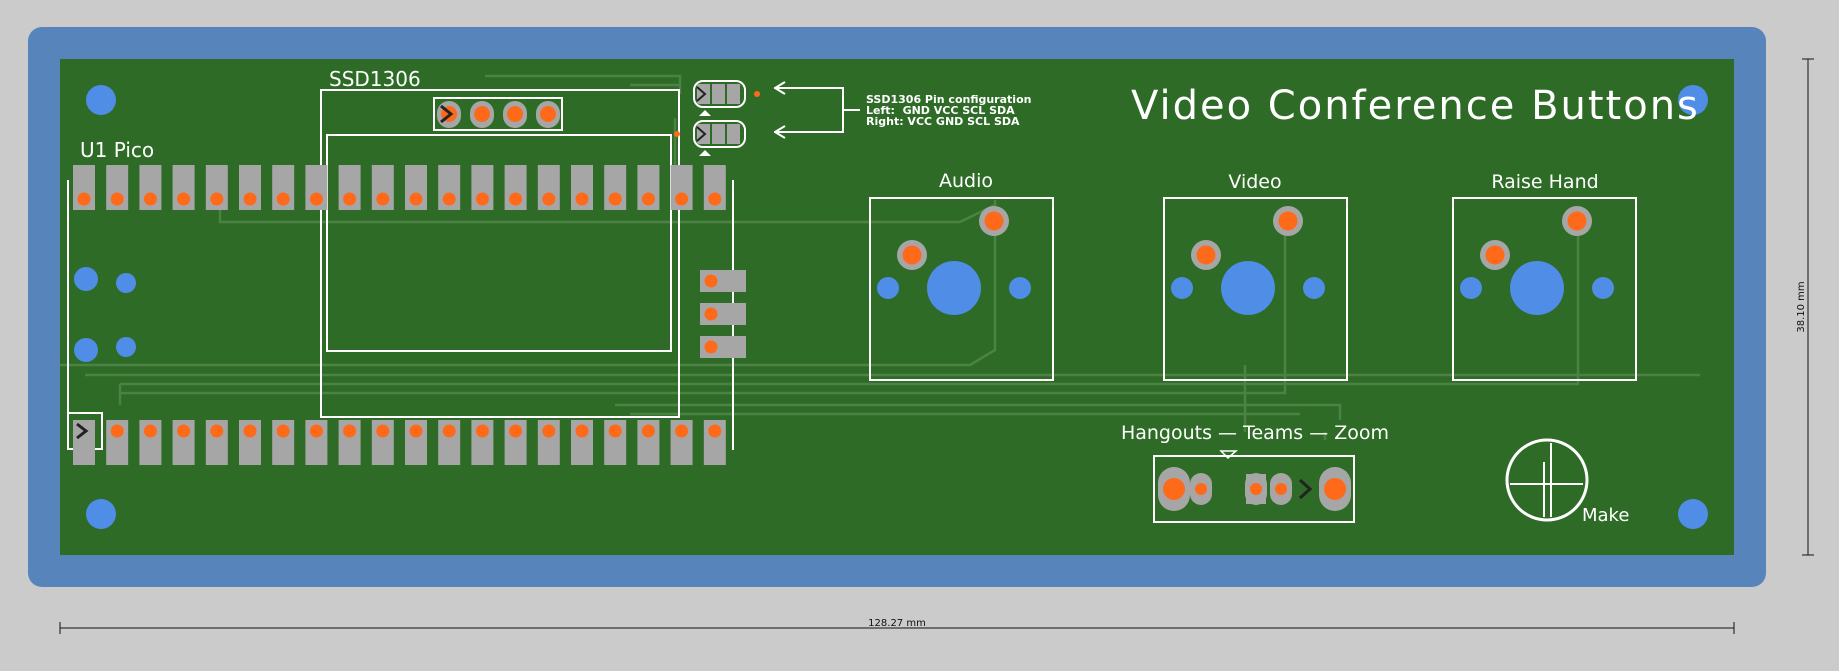 Image resolution: width=1839 pixels, height=671 pixels. Describe the element at coordinates (1544, 182) in the screenshot. I see `raise-hand-label: Raise Hand` at that location.